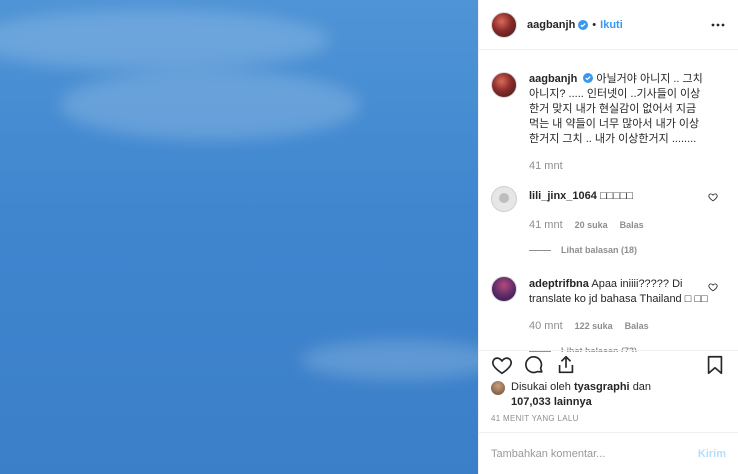 This screenshot has width=738, height=474. What do you see at coordinates (608, 364) in the screenshot?
I see `post-actions-bar` at bounding box center [608, 364].